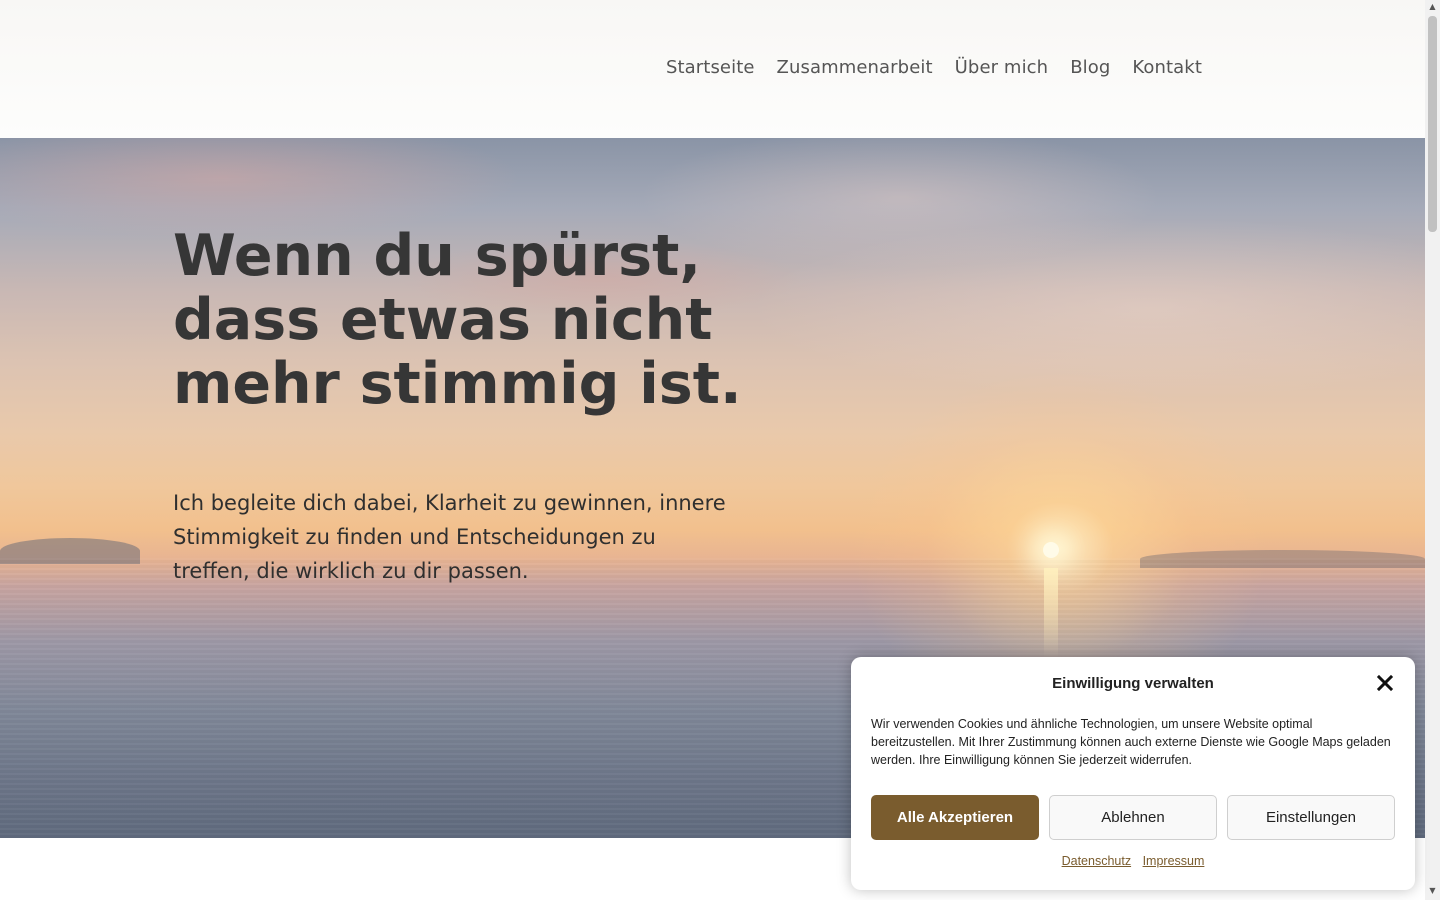 The image size is (1440, 900). Describe the element at coordinates (1432, 124) in the screenshot. I see `scrollbar-thumb` at that location.